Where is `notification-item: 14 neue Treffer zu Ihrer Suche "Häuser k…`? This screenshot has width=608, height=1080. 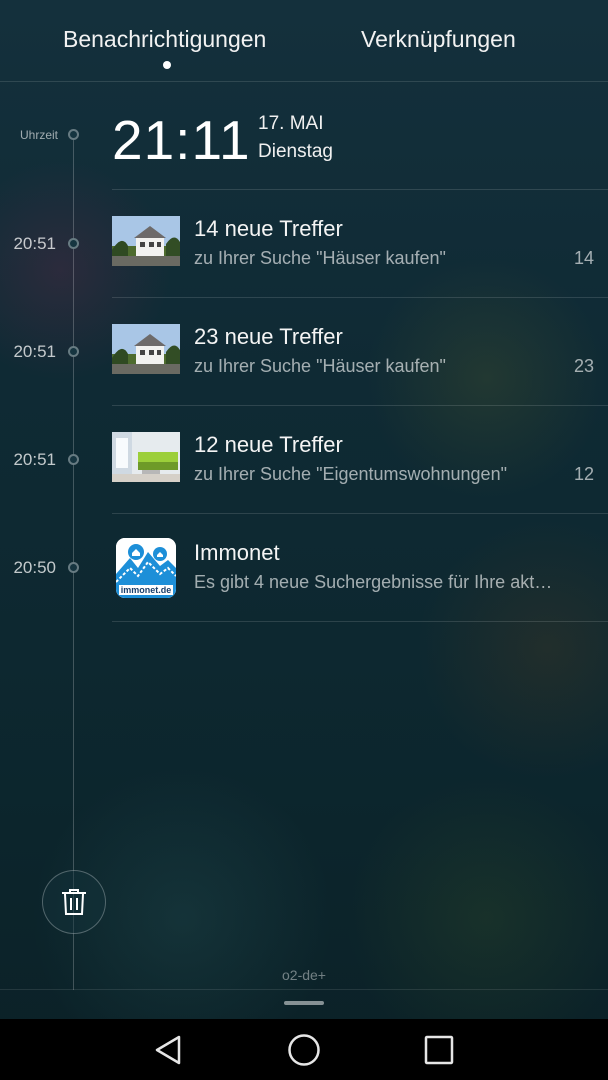 notification-item: 14 neue Treffer zu Ihrer Suche "Häuser k… is located at coordinates (360, 243).